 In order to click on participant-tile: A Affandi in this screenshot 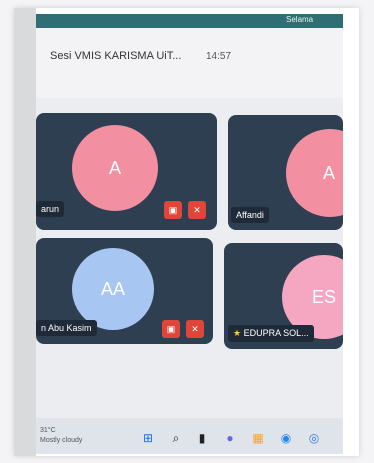, I will do `click(285, 172)`.